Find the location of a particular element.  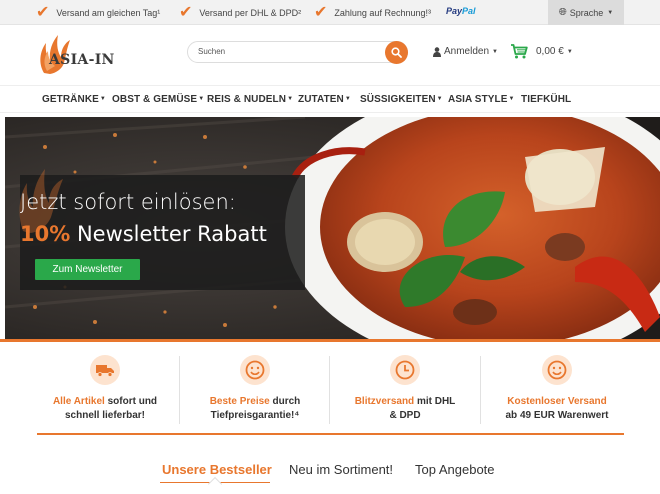

active-tab-notch is located at coordinates (215, 484).